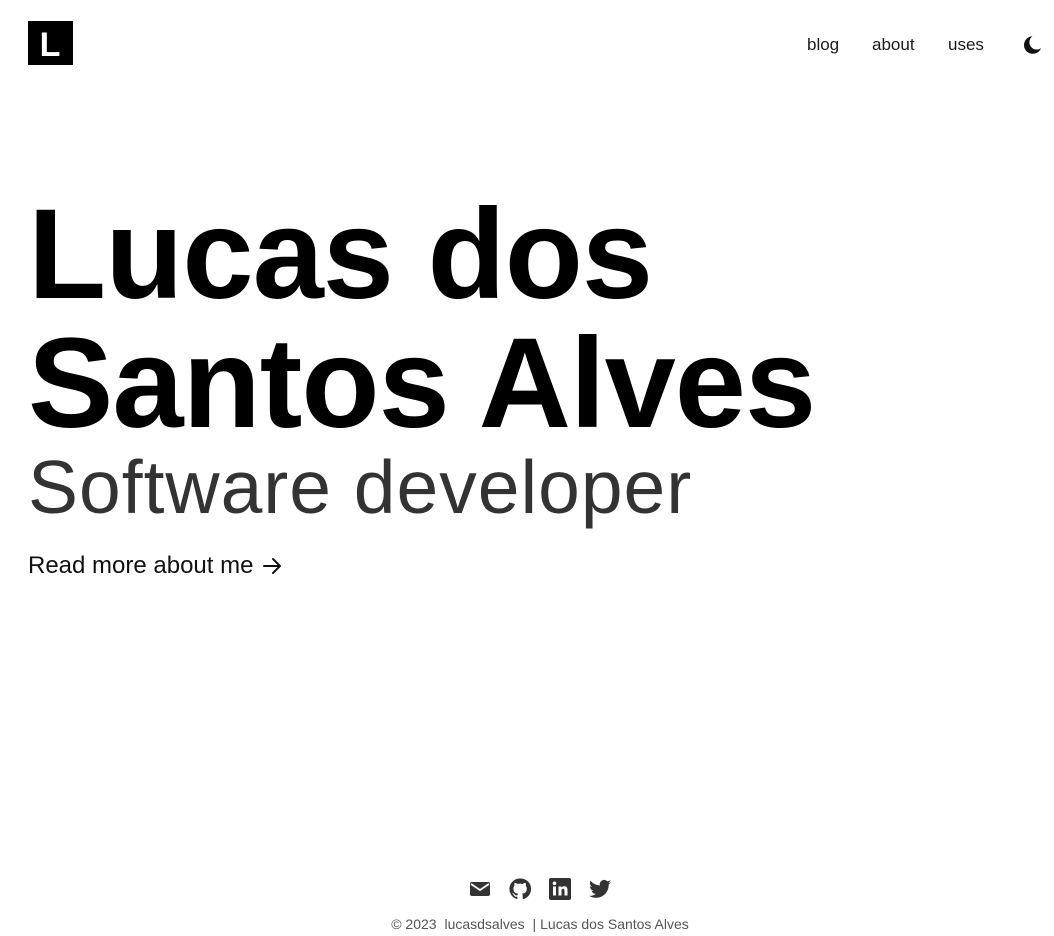 The width and height of the screenshot is (1054, 936). I want to click on theme-toggle-button, so click(1032, 45).